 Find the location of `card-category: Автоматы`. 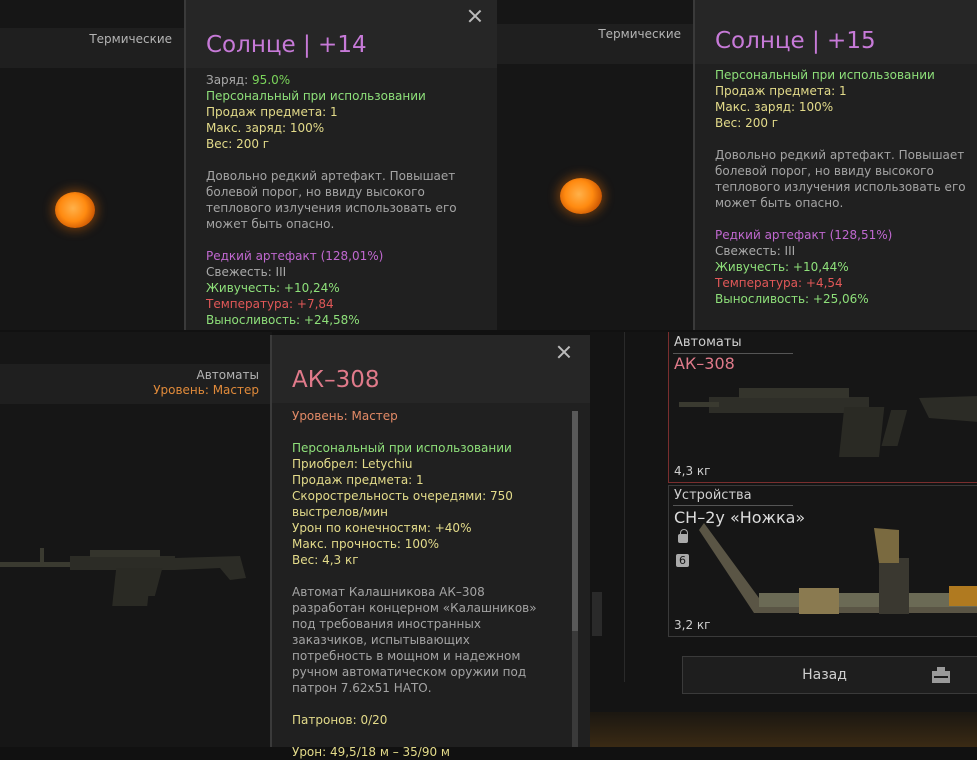

card-category: Автоматы is located at coordinates (708, 342).